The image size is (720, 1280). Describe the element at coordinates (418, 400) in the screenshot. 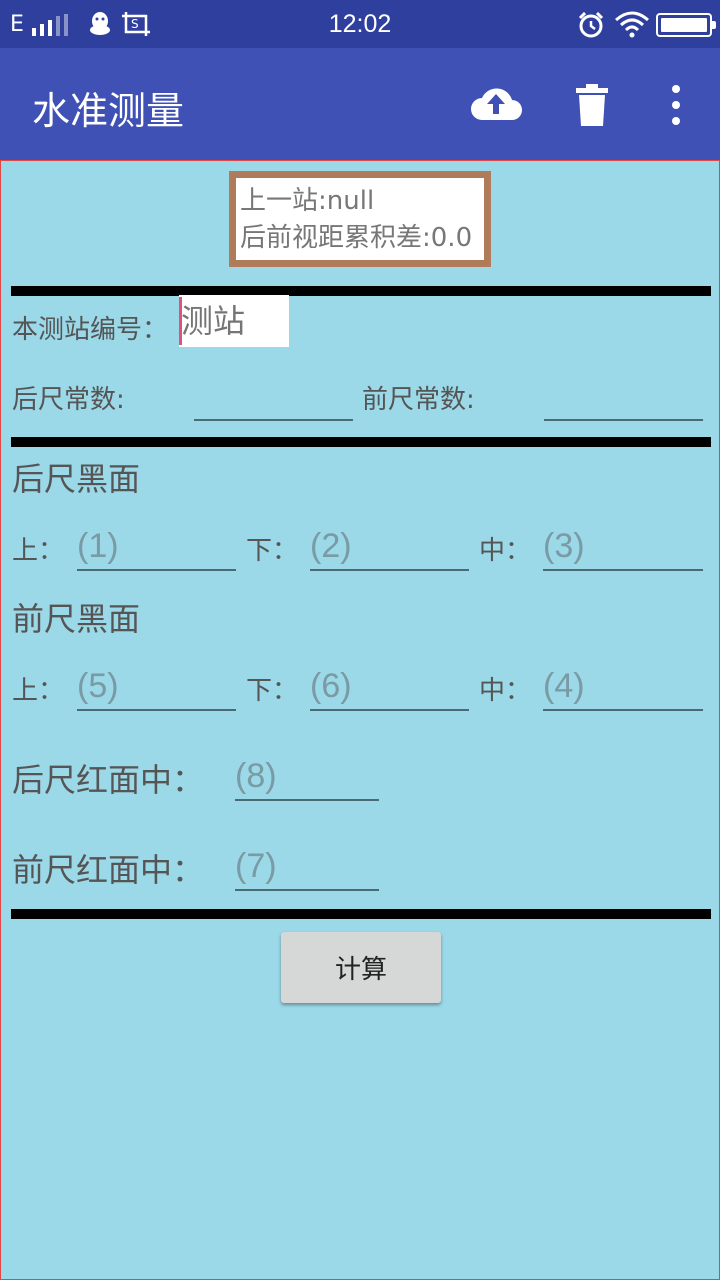

I see `front-constant-label: 前尺常数:` at that location.